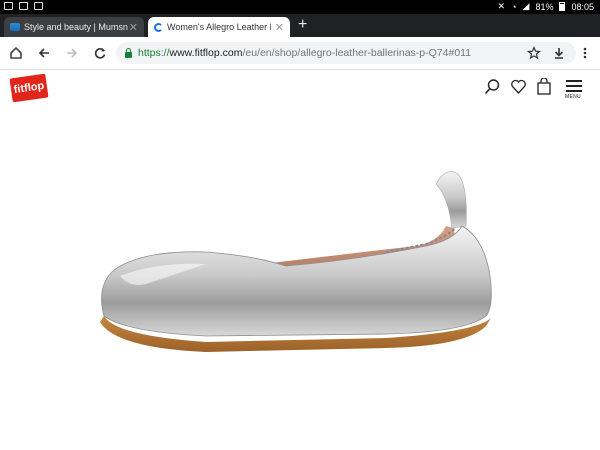 This screenshot has height=450, width=600. I want to click on menu-label: MENU, so click(573, 97).